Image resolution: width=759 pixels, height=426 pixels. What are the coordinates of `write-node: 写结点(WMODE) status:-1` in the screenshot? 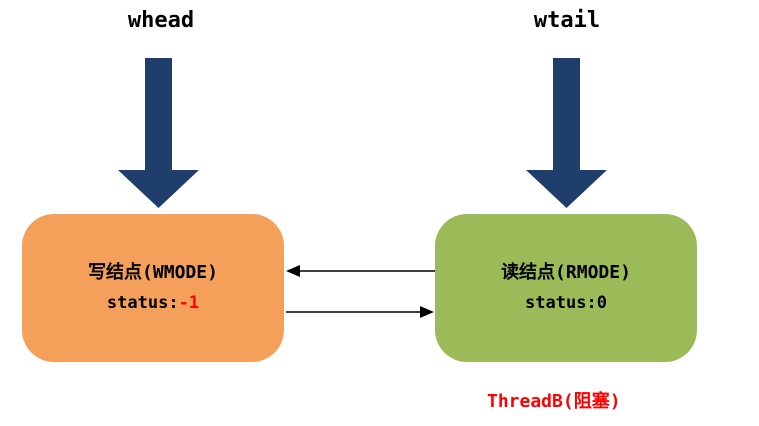 It's located at (153, 288).